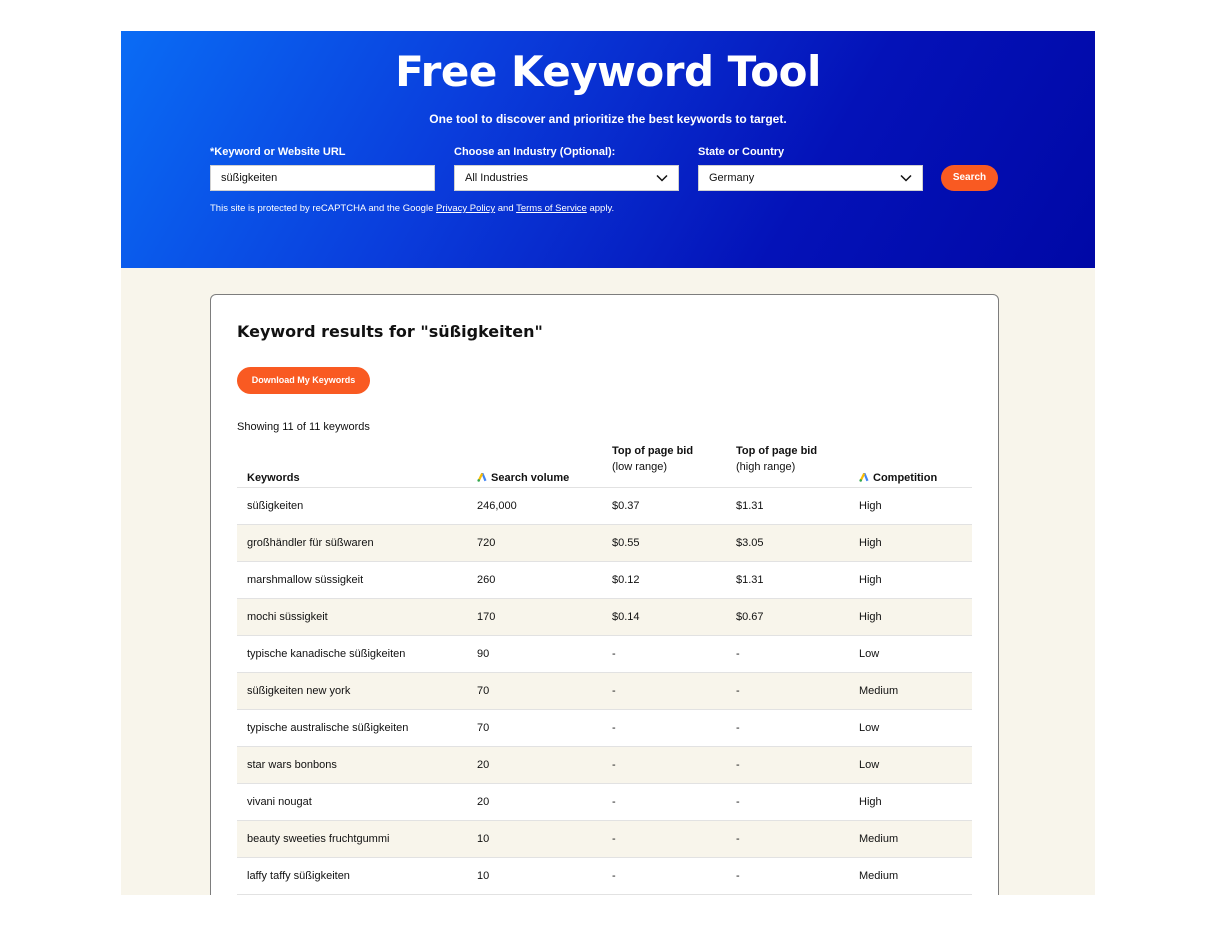  Describe the element at coordinates (602, 208) in the screenshot. I see `recaptcha-suffix: apply.` at that location.